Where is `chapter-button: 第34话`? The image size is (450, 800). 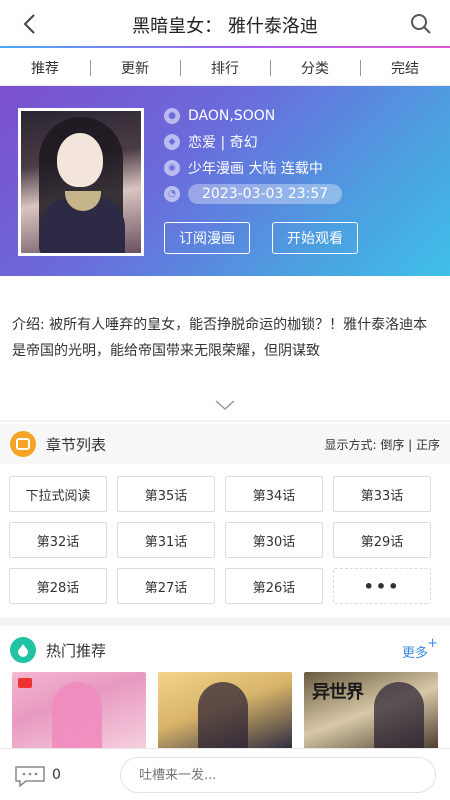 chapter-button: 第34话 is located at coordinates (274, 494).